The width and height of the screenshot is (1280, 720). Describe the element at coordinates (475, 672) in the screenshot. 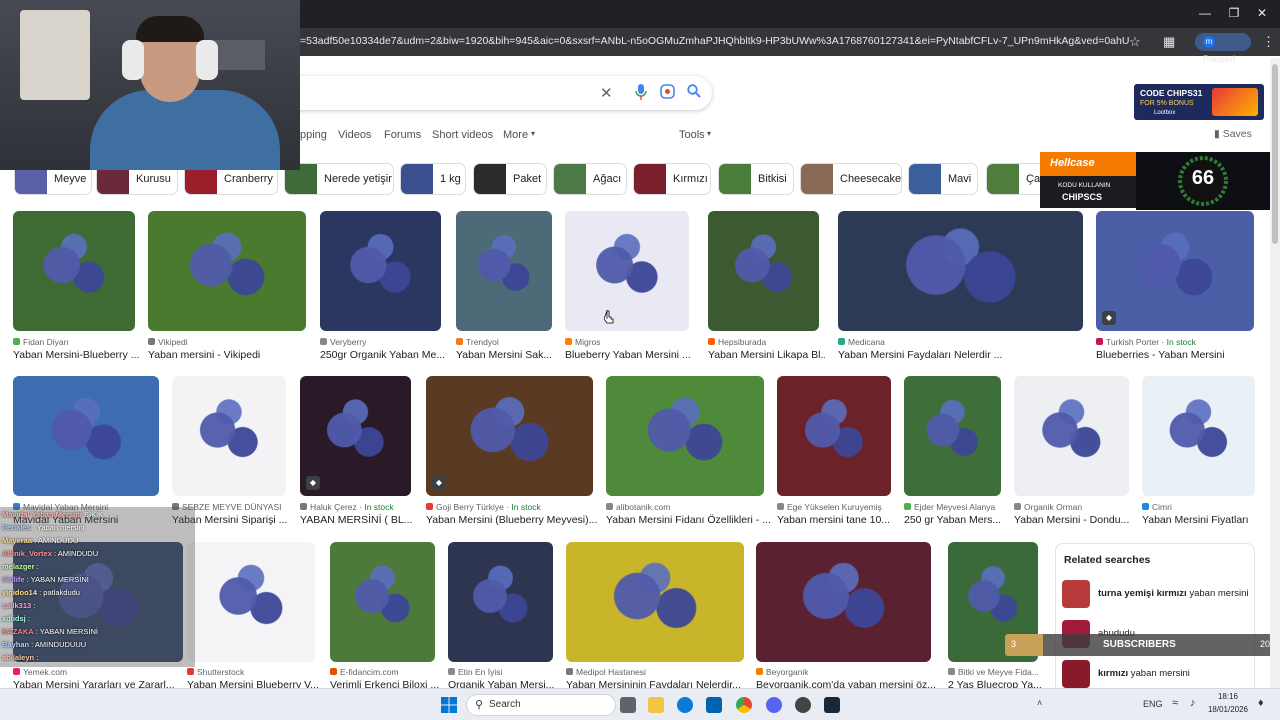

I see `result-source: Etin En İyisi` at that location.